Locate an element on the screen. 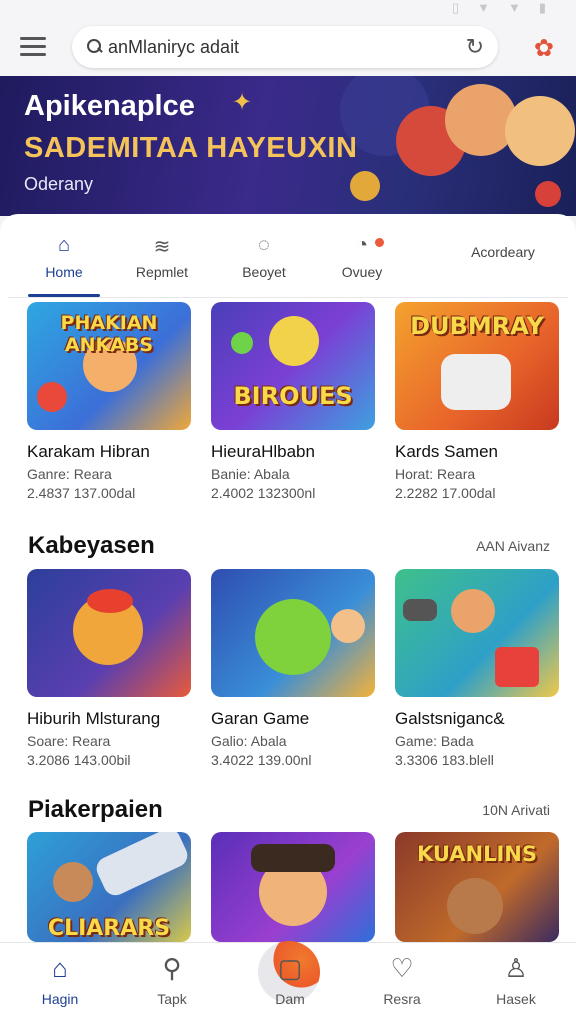 This screenshot has height=1024, width=576. game-thumbnail-title: DUBMRAY is located at coordinates (477, 326).